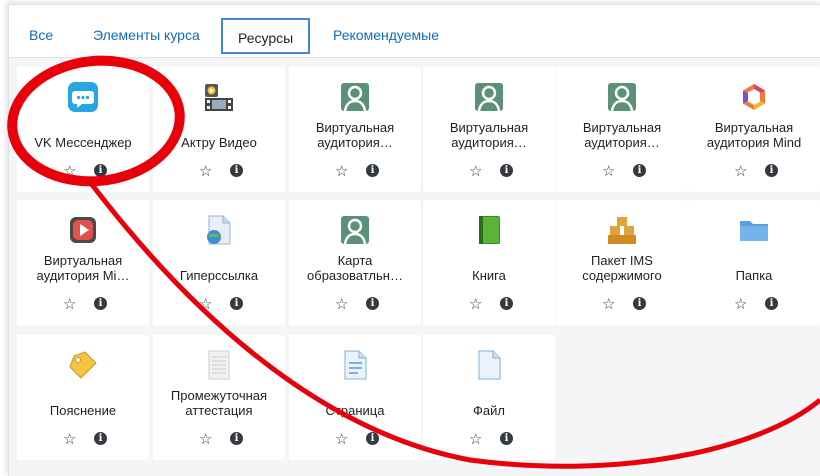  Describe the element at coordinates (489, 410) in the screenshot. I see `resource-card-label: Файл` at that location.